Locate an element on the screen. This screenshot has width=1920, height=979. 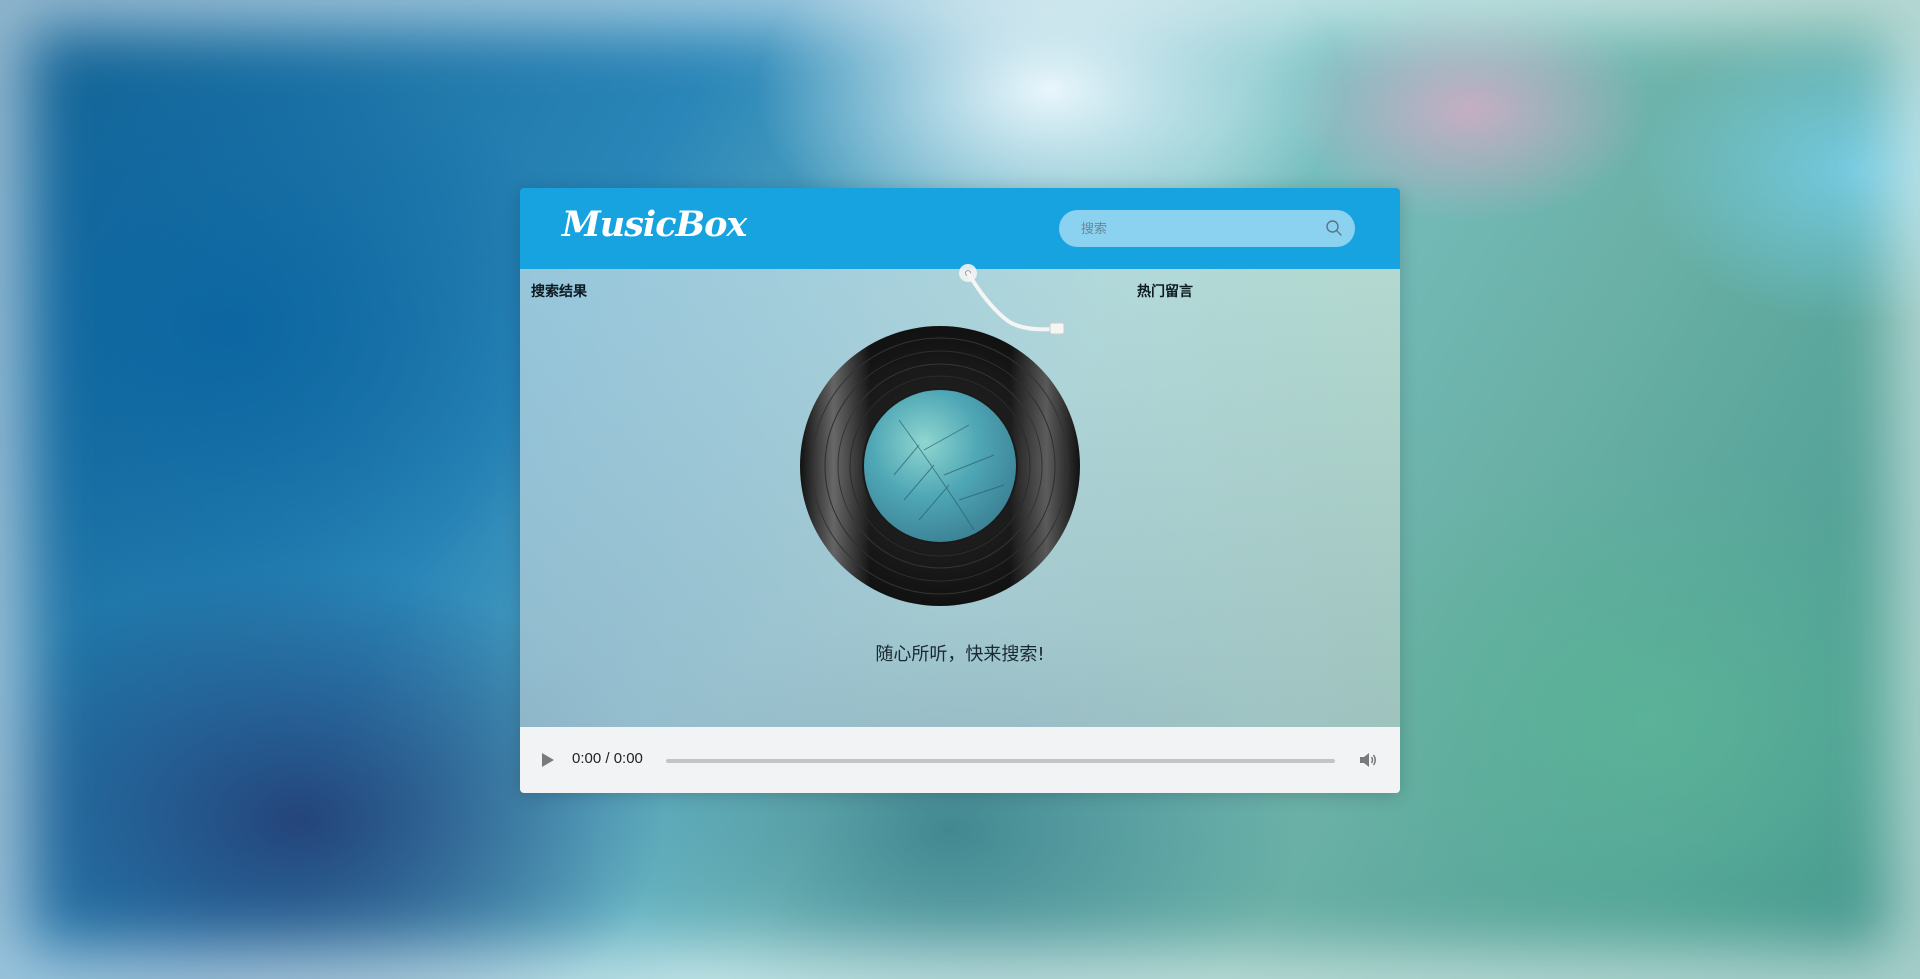
search-box is located at coordinates (1207, 229).